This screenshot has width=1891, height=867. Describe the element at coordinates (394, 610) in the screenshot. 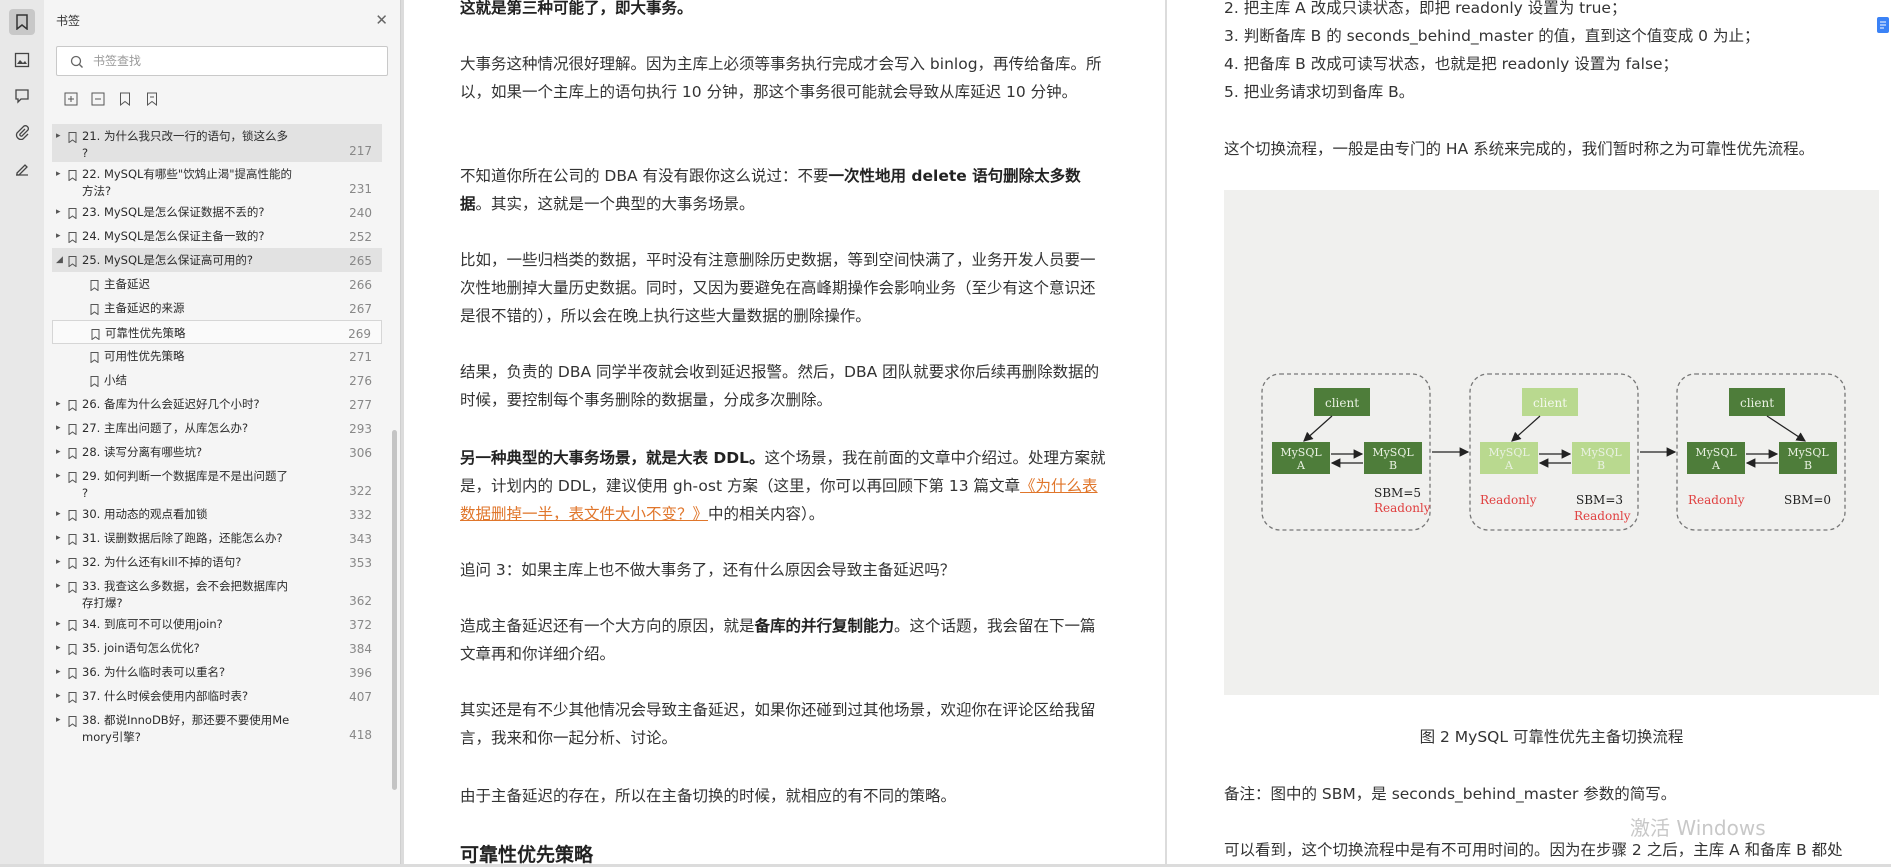

I see `panel-scrollbar` at that location.